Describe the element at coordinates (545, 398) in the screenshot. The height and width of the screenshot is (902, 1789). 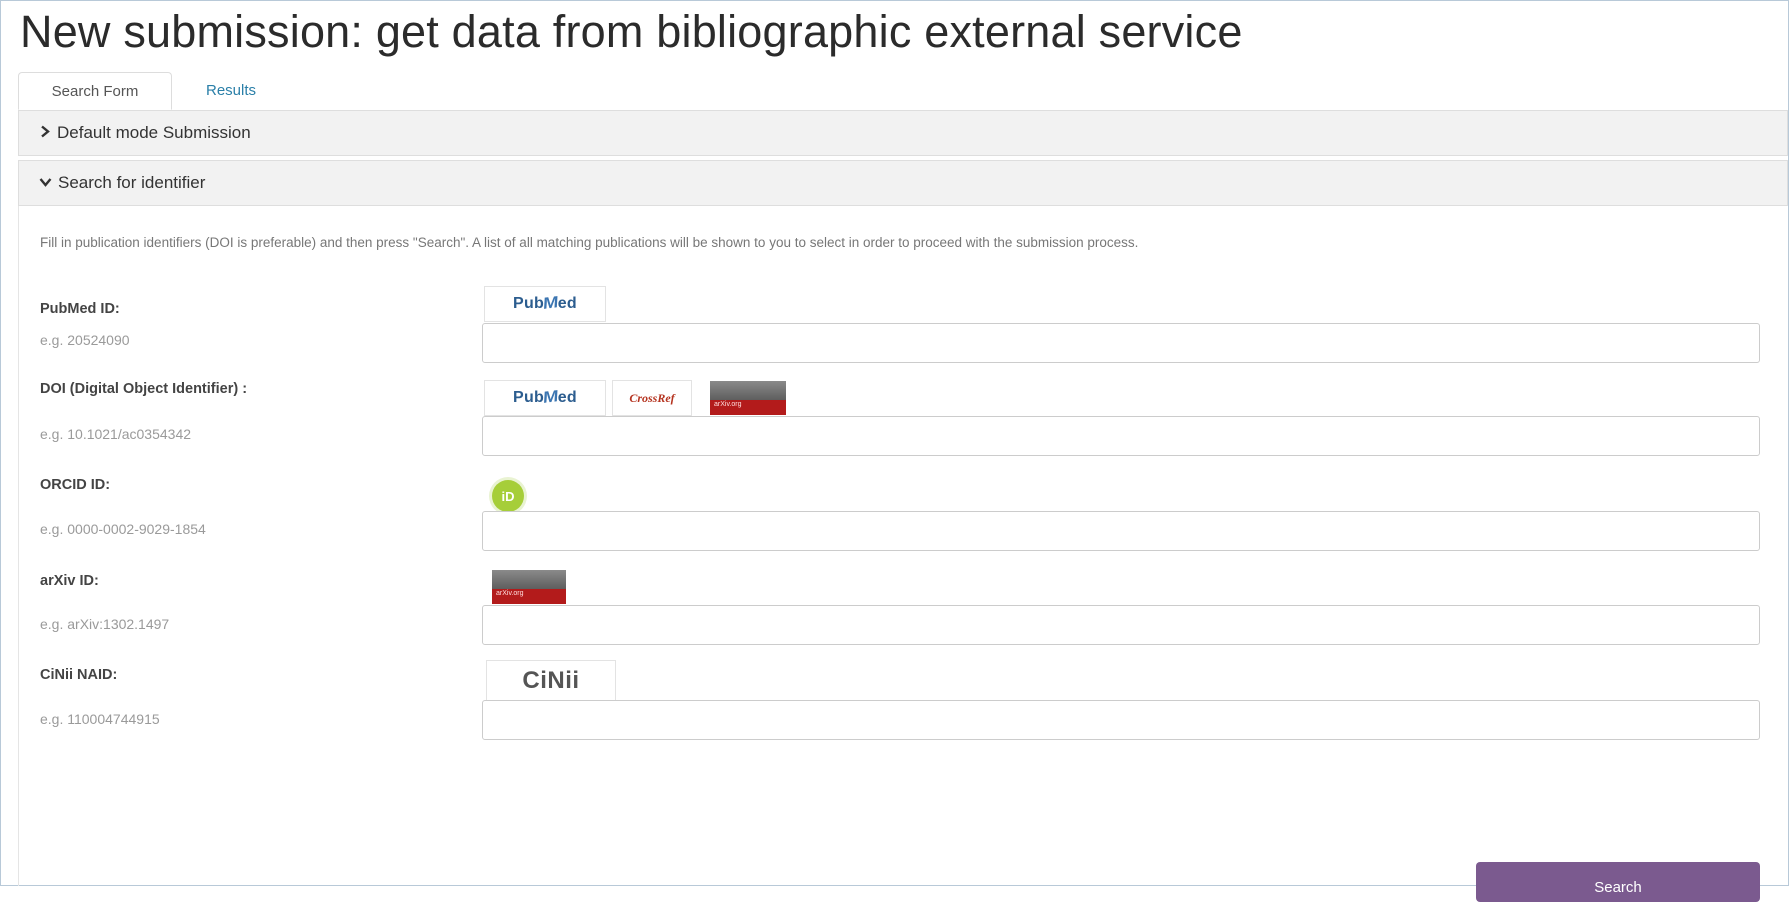
I see `pubmed-logo-doi: PubMed` at that location.